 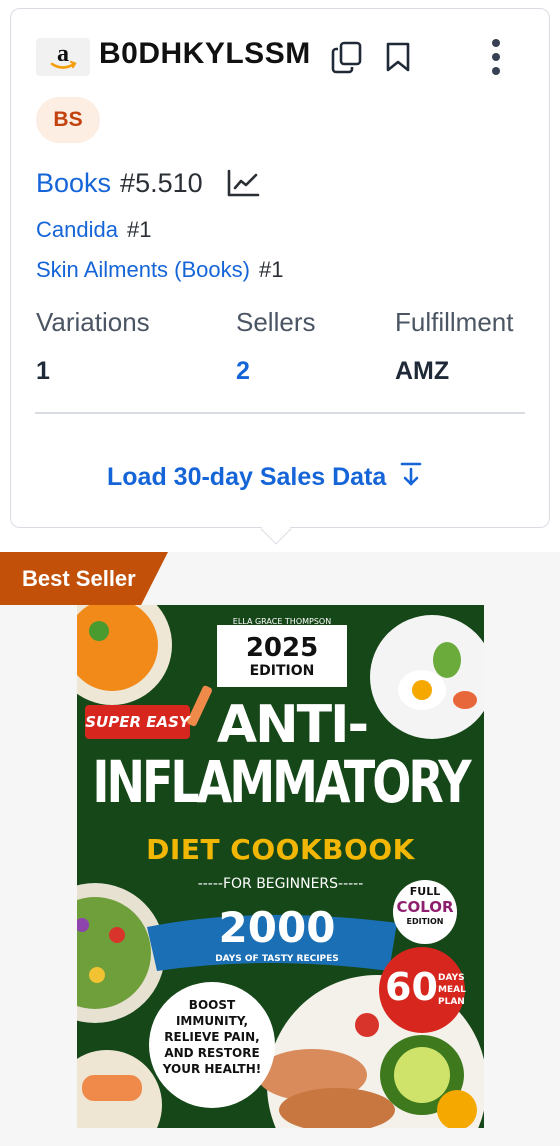 What do you see at coordinates (77, 230) in the screenshot?
I see `subcategory-link: Candida` at bounding box center [77, 230].